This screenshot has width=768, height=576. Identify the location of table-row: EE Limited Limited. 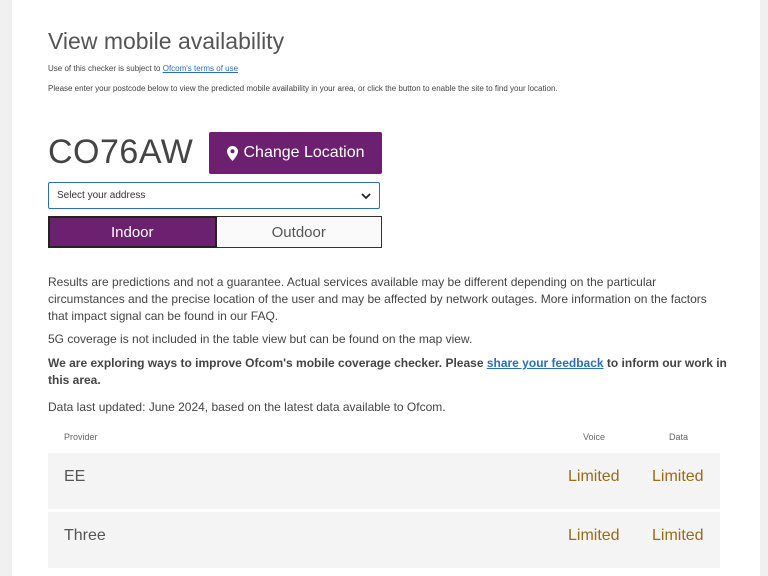
(384, 479).